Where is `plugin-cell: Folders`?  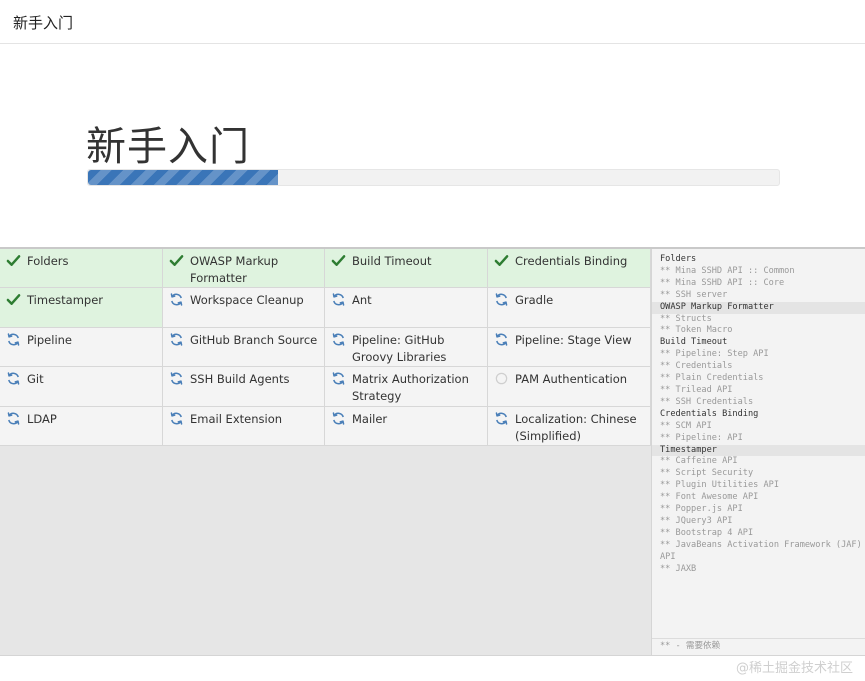
plugin-cell: Folders is located at coordinates (81, 269).